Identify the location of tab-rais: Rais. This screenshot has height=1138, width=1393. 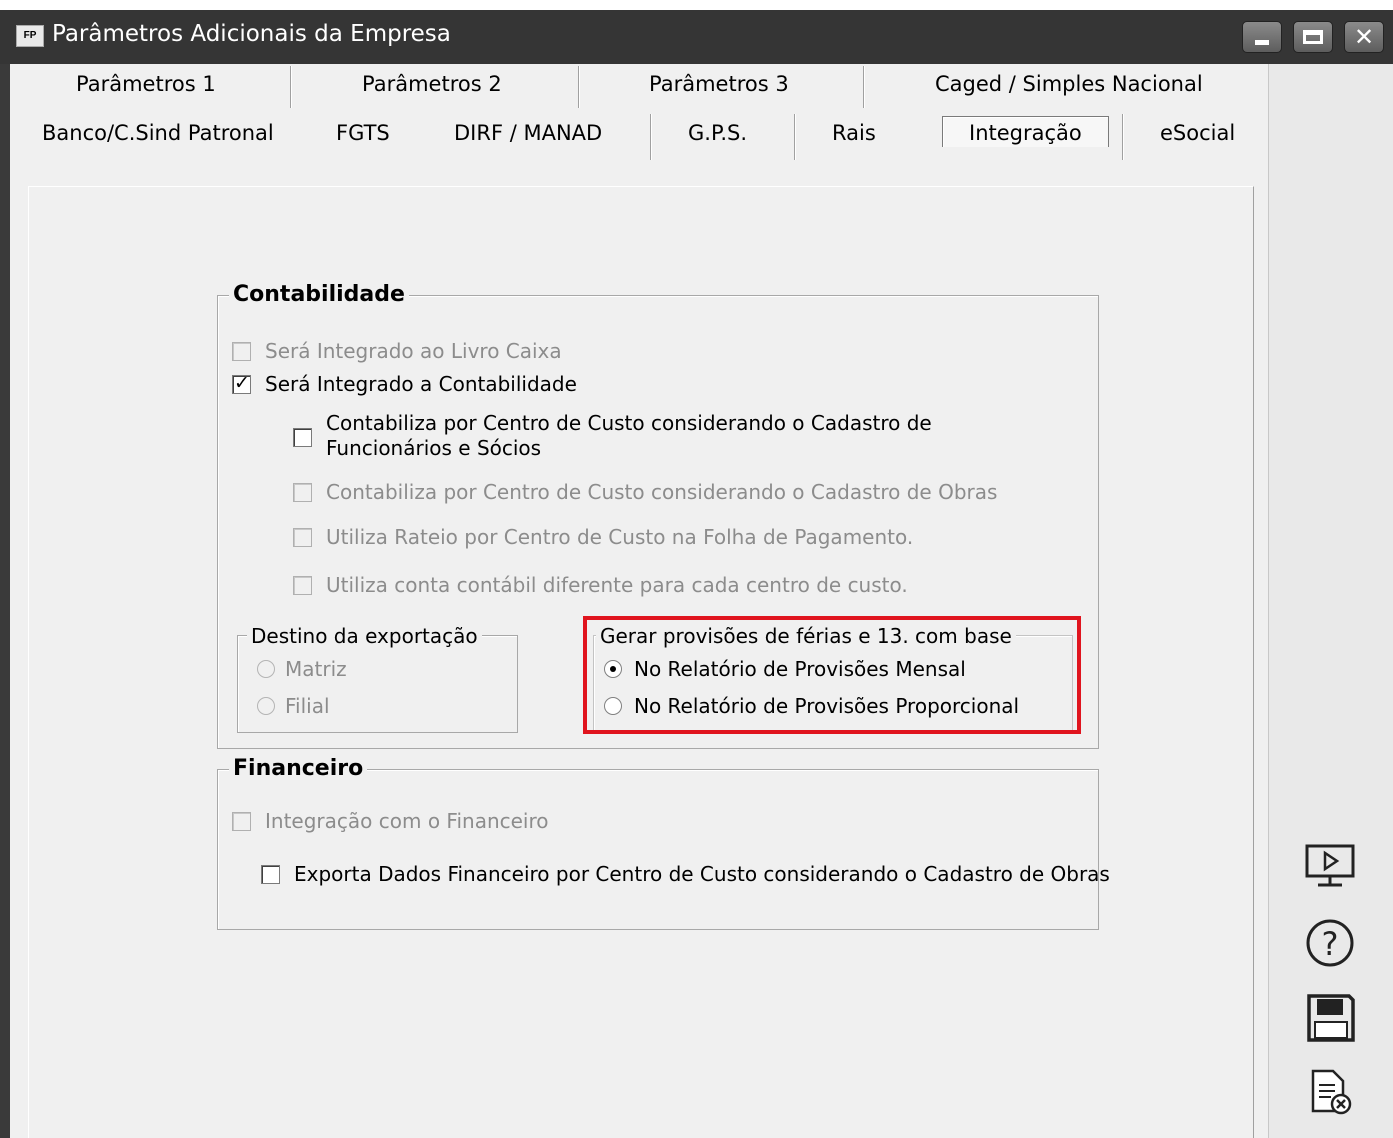
(854, 133).